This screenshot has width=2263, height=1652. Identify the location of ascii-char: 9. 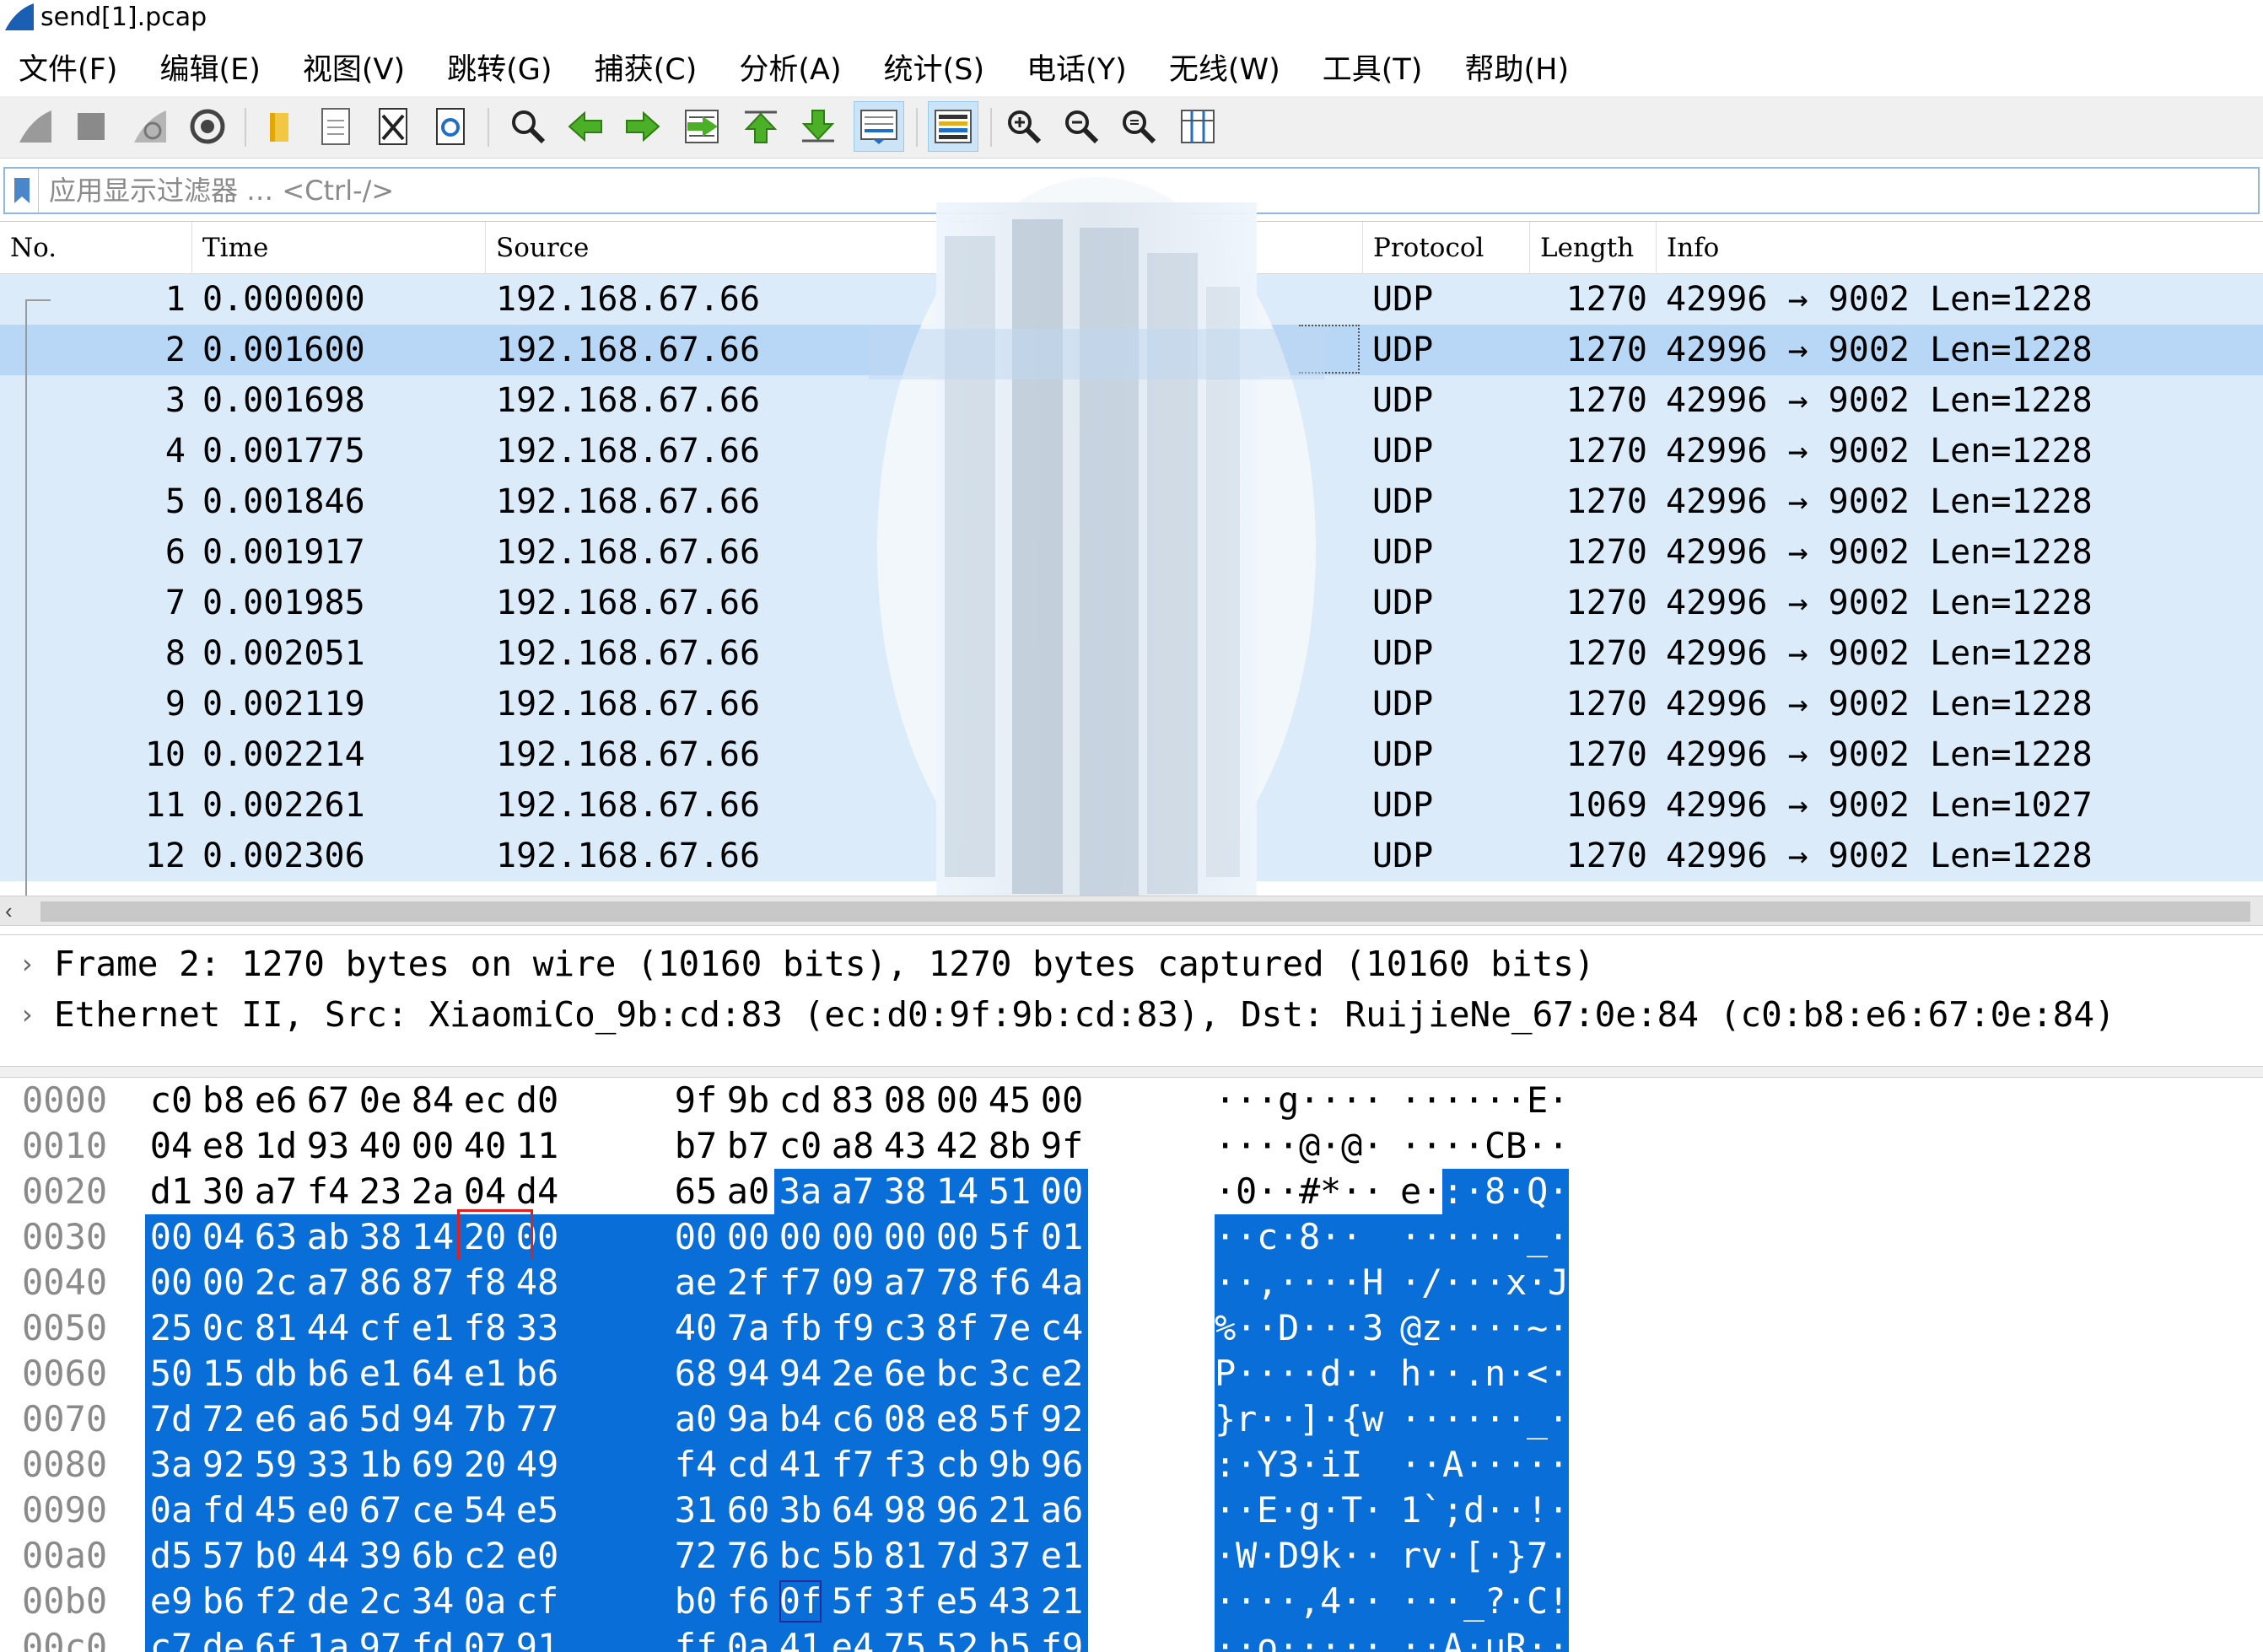
(1309, 1556).